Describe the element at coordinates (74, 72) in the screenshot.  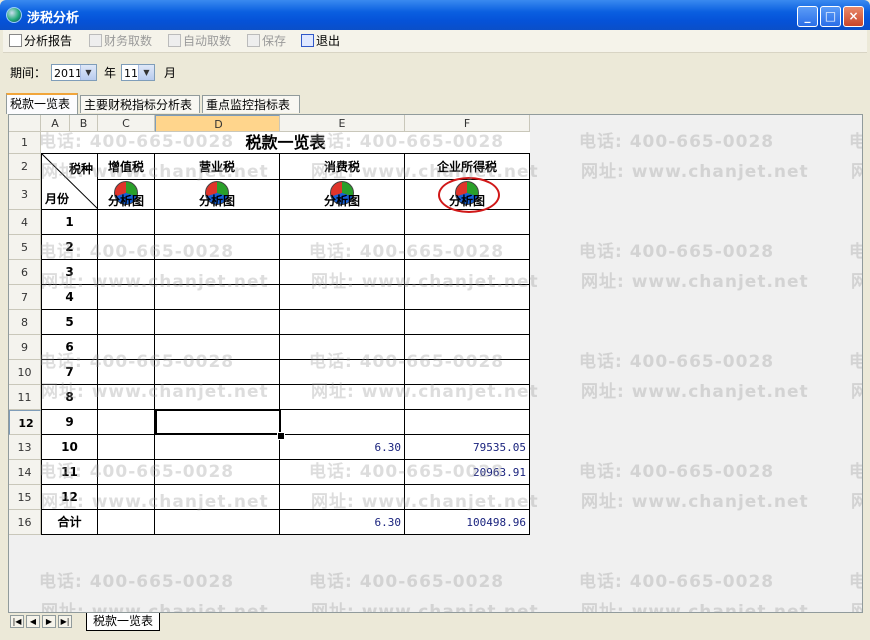
I see `year-select: 2011 ▼` at that location.